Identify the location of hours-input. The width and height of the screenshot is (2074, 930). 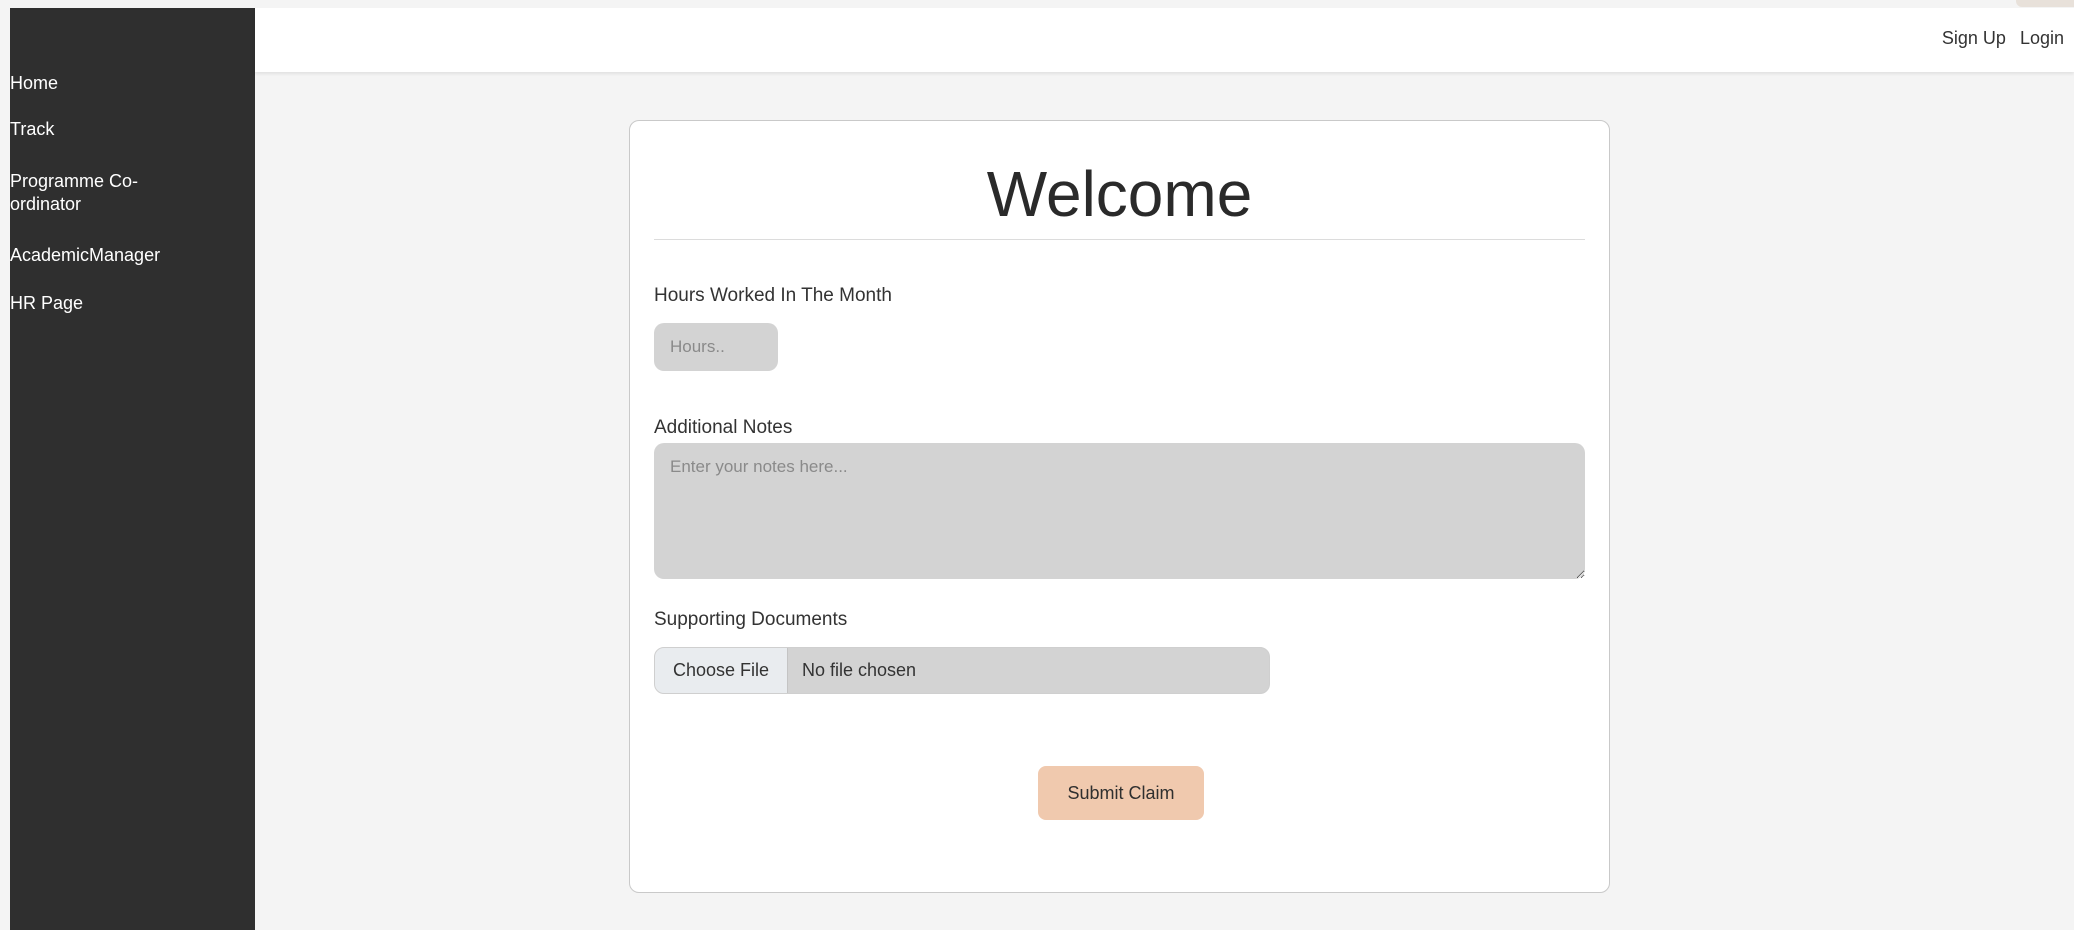
(716, 347).